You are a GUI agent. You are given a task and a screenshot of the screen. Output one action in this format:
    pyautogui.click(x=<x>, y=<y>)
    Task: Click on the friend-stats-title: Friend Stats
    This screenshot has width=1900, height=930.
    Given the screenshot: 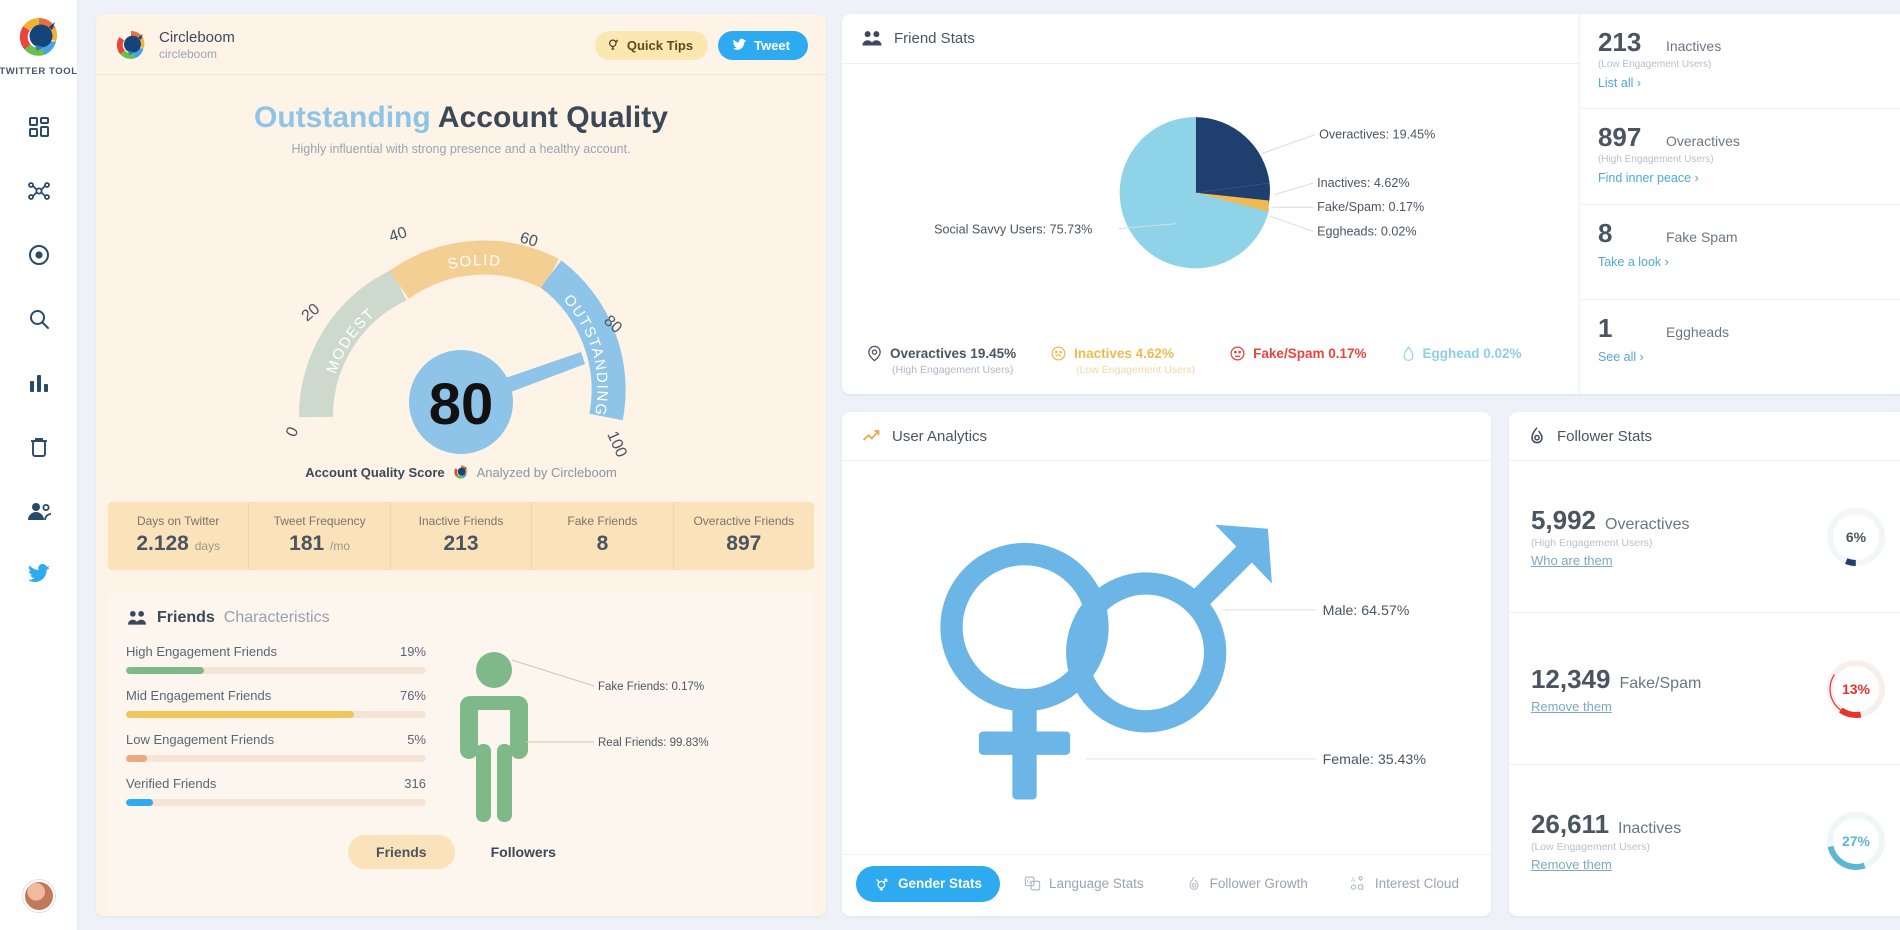 What is the action you would take?
    pyautogui.click(x=934, y=38)
    